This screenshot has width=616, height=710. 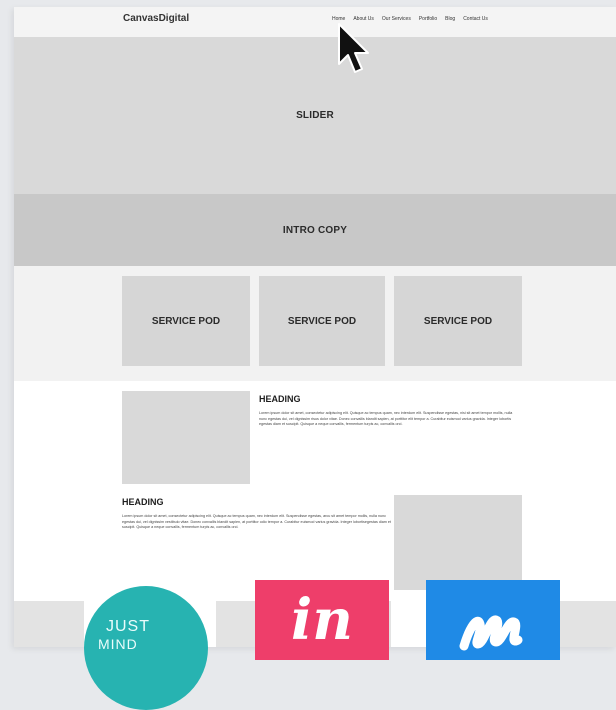 What do you see at coordinates (128, 626) in the screenshot?
I see `justinmind-logo-text: JUST` at bounding box center [128, 626].